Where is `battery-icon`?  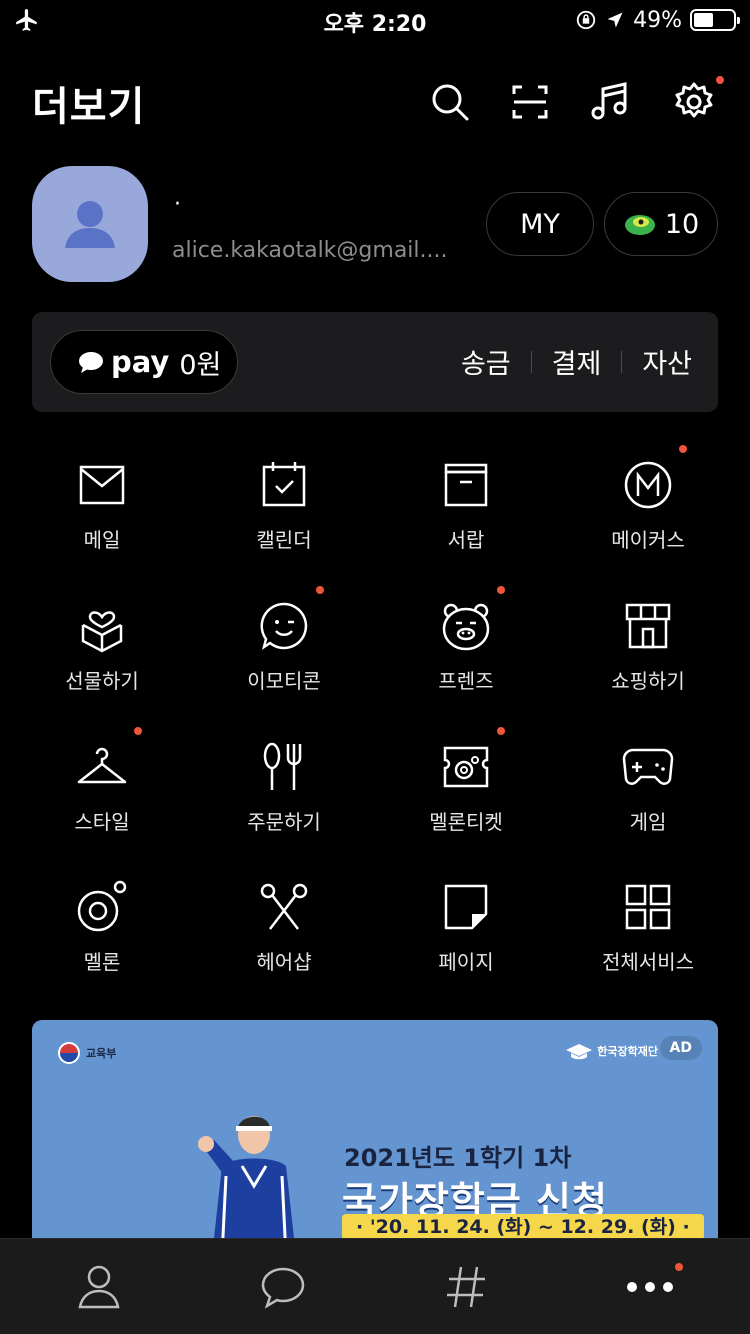
battery-icon is located at coordinates (715, 20).